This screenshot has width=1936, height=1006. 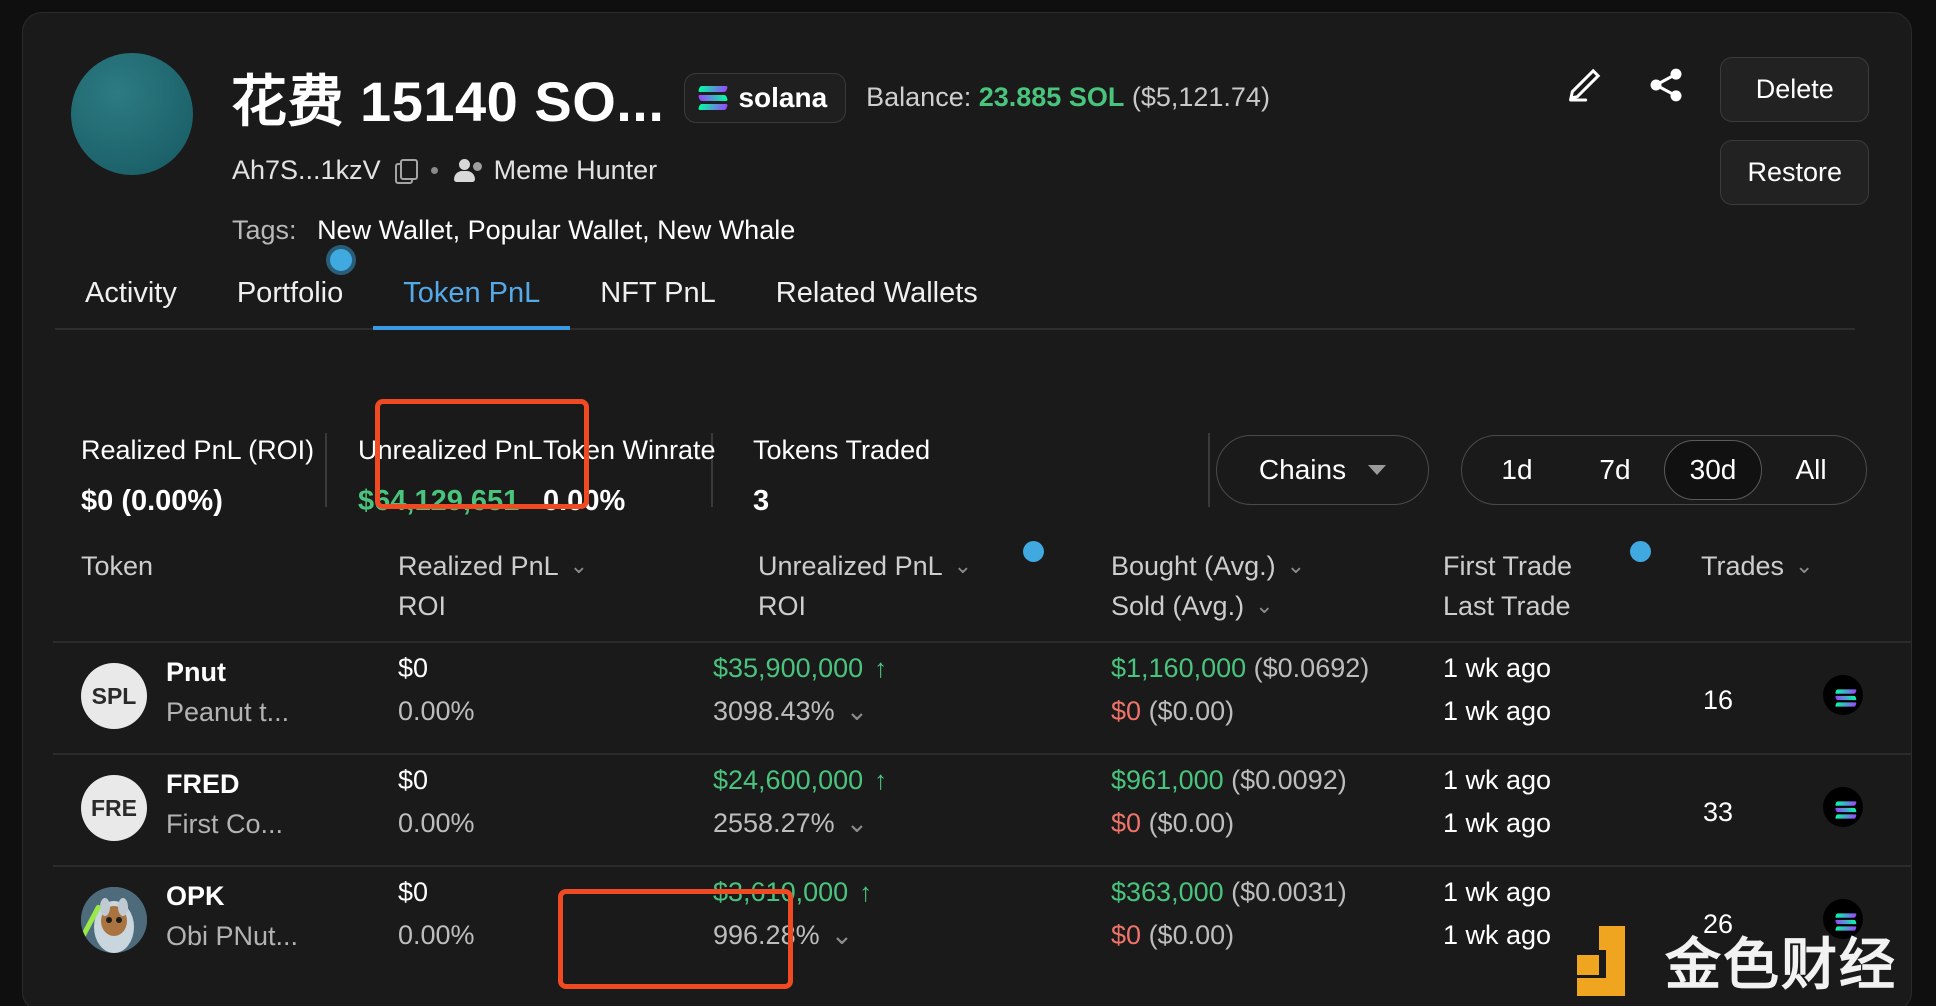 I want to click on stat-token-winrate: Token Winrate 0.00%, so click(x=629, y=476).